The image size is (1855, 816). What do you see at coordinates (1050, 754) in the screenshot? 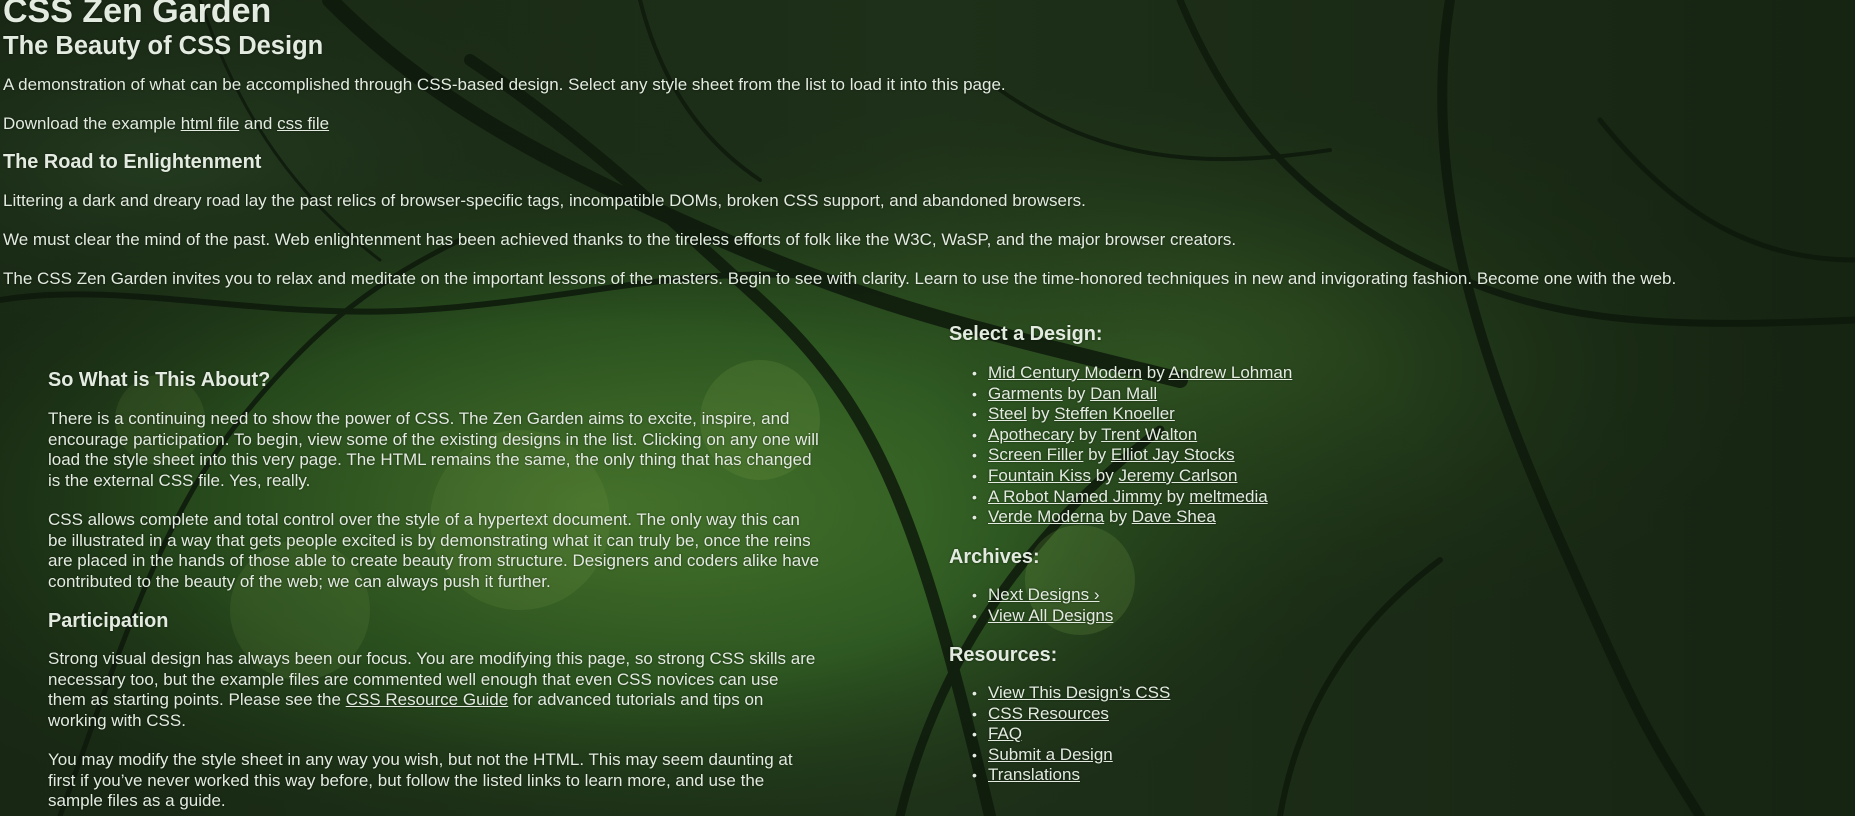
I see `submit-design-link: Submit a Design` at bounding box center [1050, 754].